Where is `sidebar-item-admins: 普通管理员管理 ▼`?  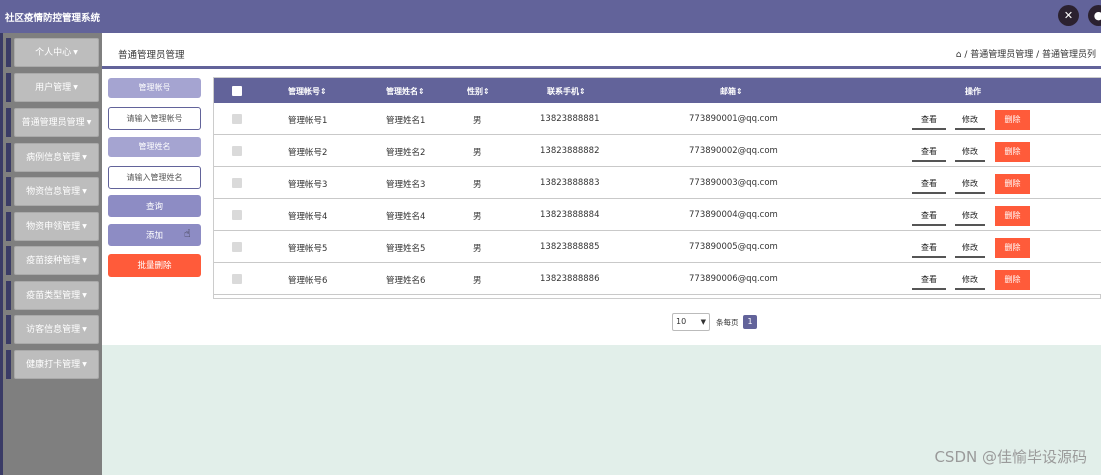
sidebar-item-admins: 普通管理员管理 ▼ is located at coordinates (56, 122).